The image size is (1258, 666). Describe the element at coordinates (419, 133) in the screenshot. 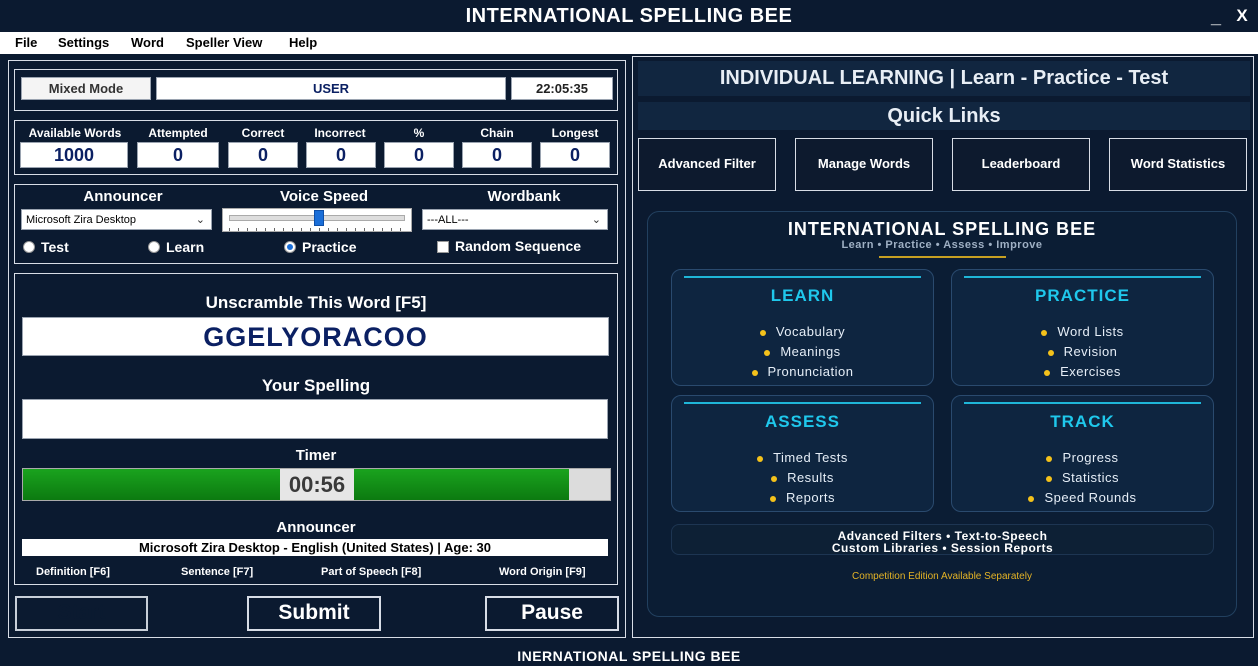

I see `stat-label-percent: %` at that location.